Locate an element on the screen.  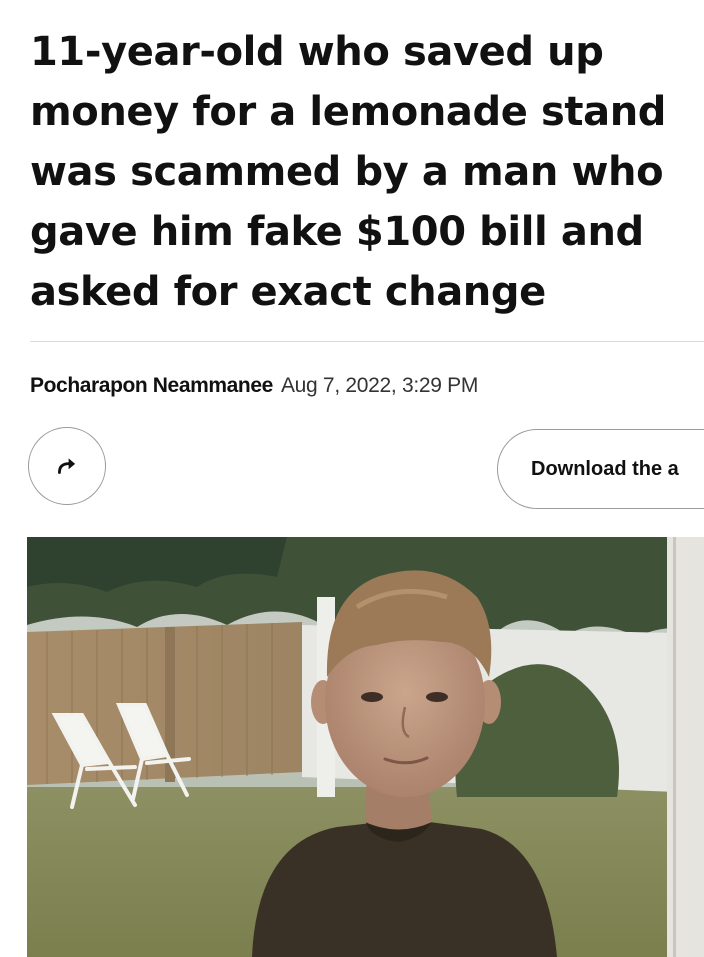
headline-divider is located at coordinates (367, 341).